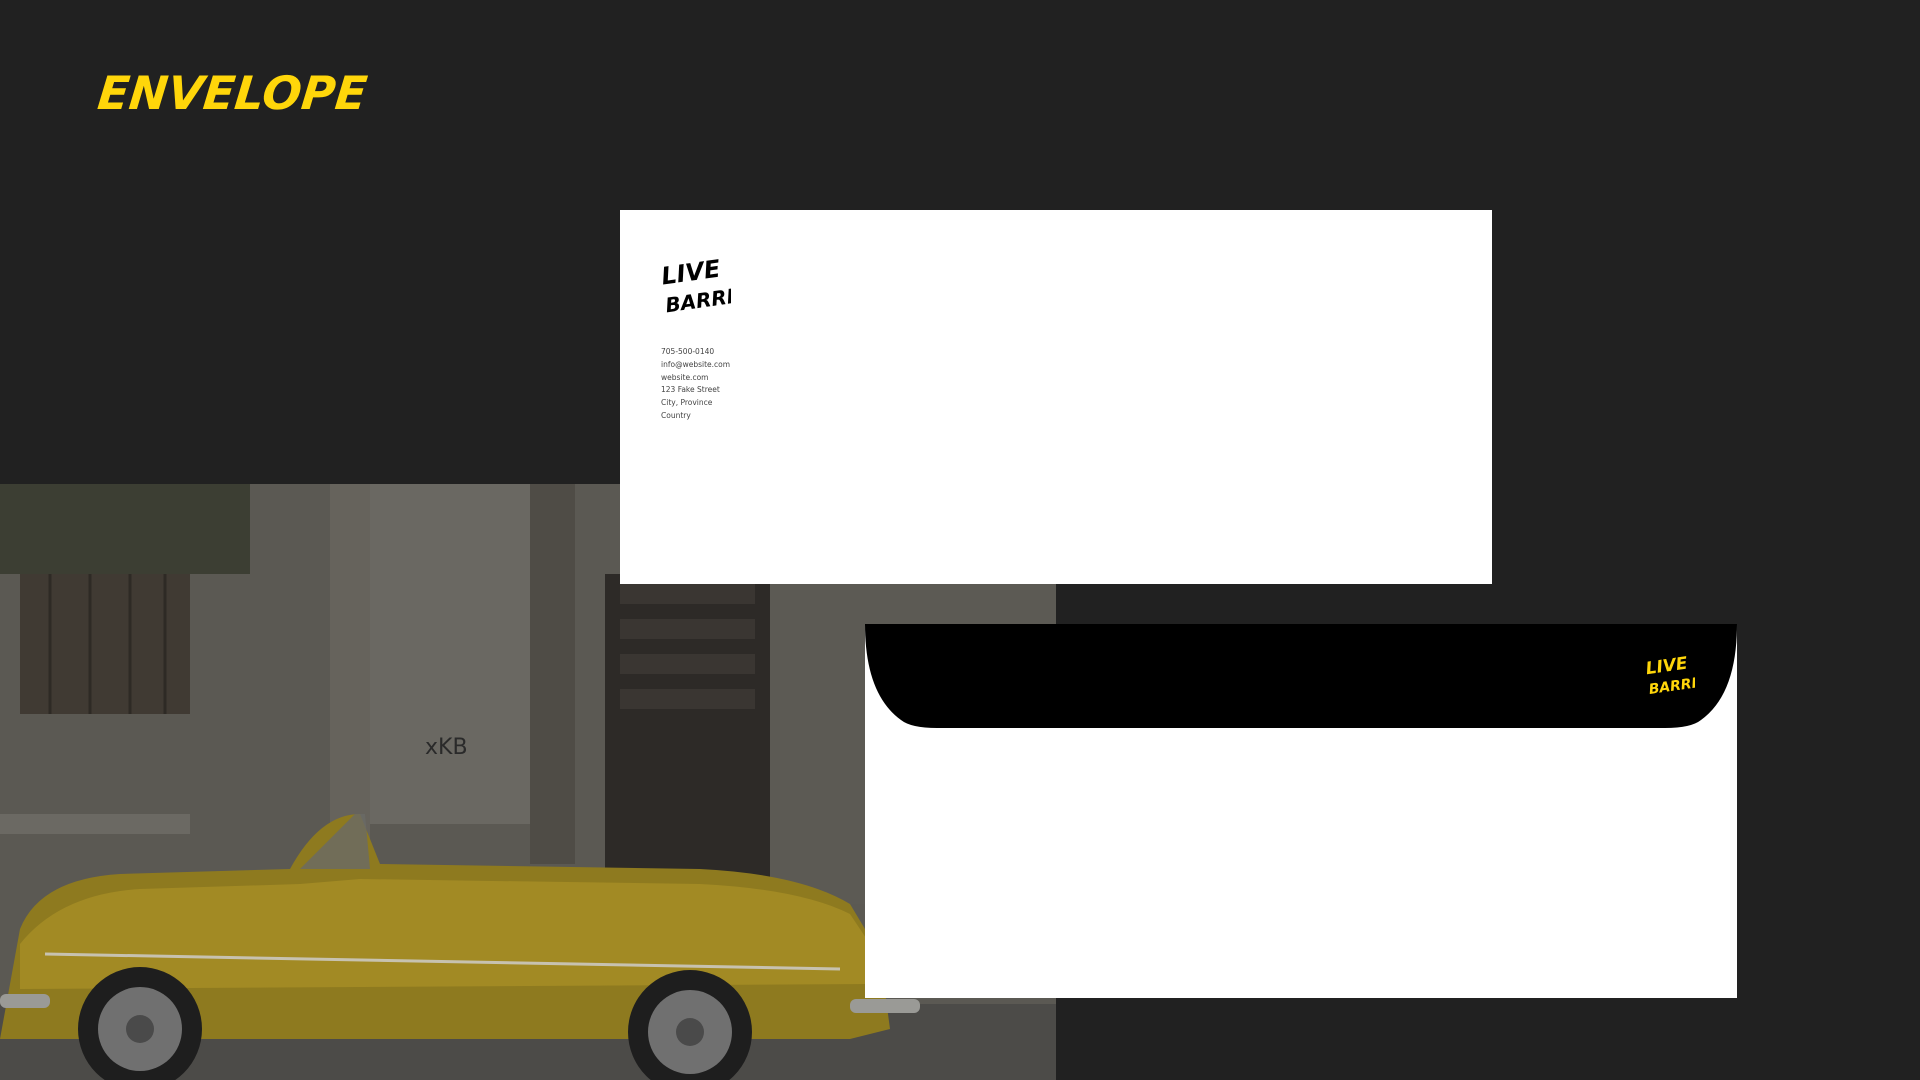 This screenshot has width=1920, height=1080. Describe the element at coordinates (232, 93) in the screenshot. I see `page-title: ENVELOPE` at that location.